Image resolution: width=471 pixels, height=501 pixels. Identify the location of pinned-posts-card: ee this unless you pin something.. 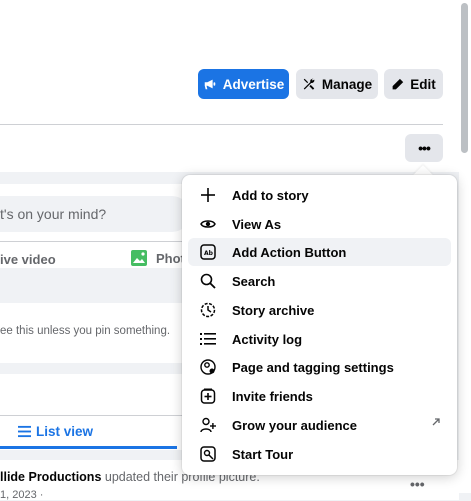
(100, 333).